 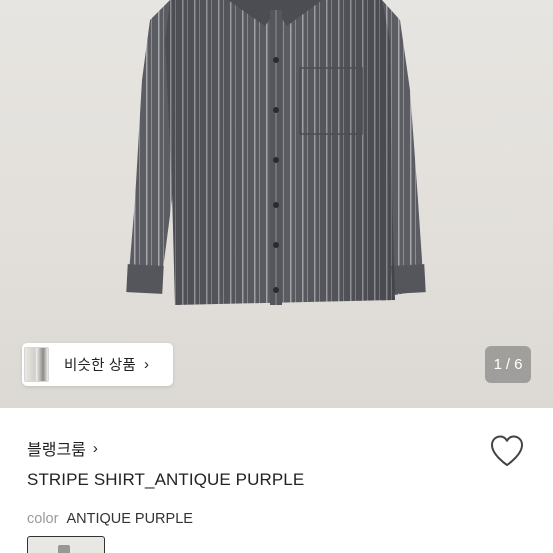 I want to click on image-pager-indicator: 1 / 6, so click(x=508, y=364).